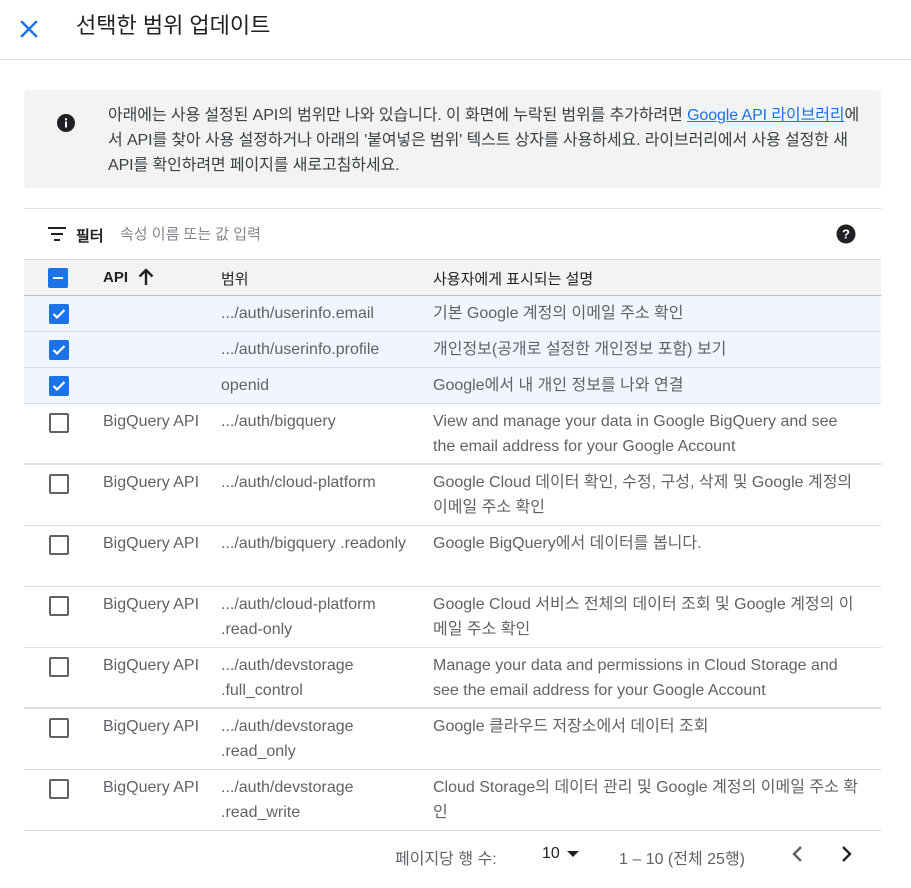  I want to click on row-scope: .../auth/devstorage .read_write, so click(287, 800).